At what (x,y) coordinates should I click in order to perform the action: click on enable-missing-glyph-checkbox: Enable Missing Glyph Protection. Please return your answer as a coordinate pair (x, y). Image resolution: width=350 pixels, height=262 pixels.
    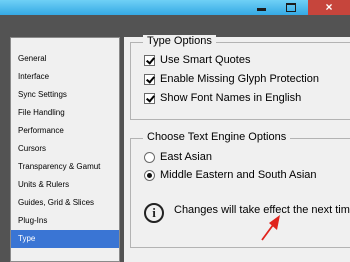
    Looking at the image, I should click on (231, 79).